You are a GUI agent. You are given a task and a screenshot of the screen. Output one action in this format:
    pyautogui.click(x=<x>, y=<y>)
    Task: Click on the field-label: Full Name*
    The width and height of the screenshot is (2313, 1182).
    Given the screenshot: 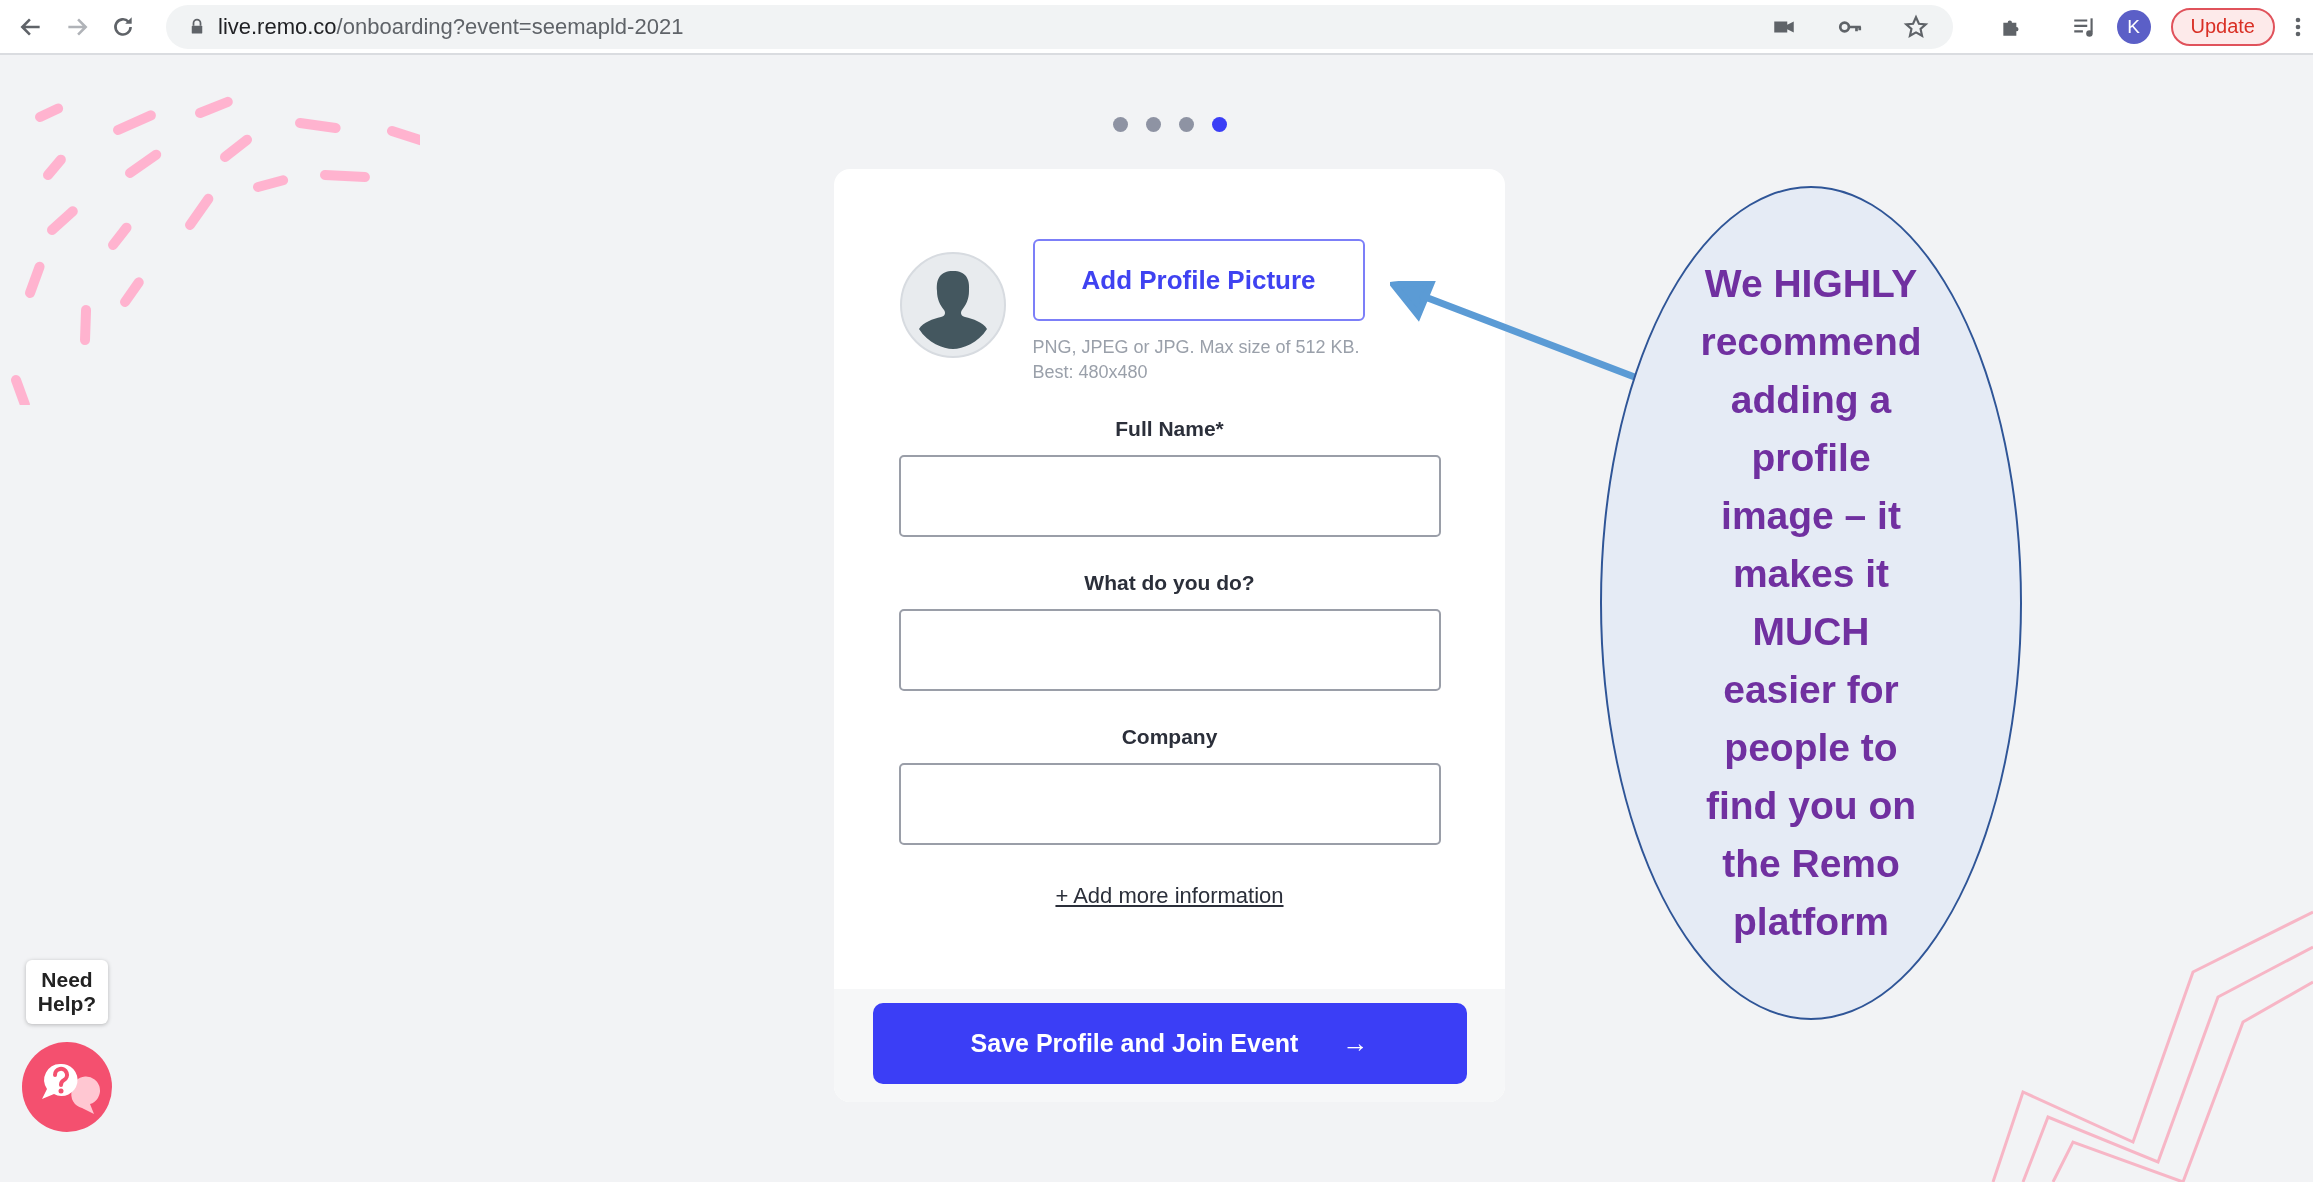 What is the action you would take?
    pyautogui.click(x=1169, y=429)
    